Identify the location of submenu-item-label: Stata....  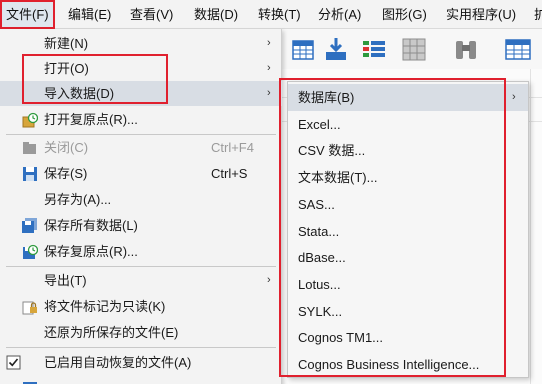
(319, 231).